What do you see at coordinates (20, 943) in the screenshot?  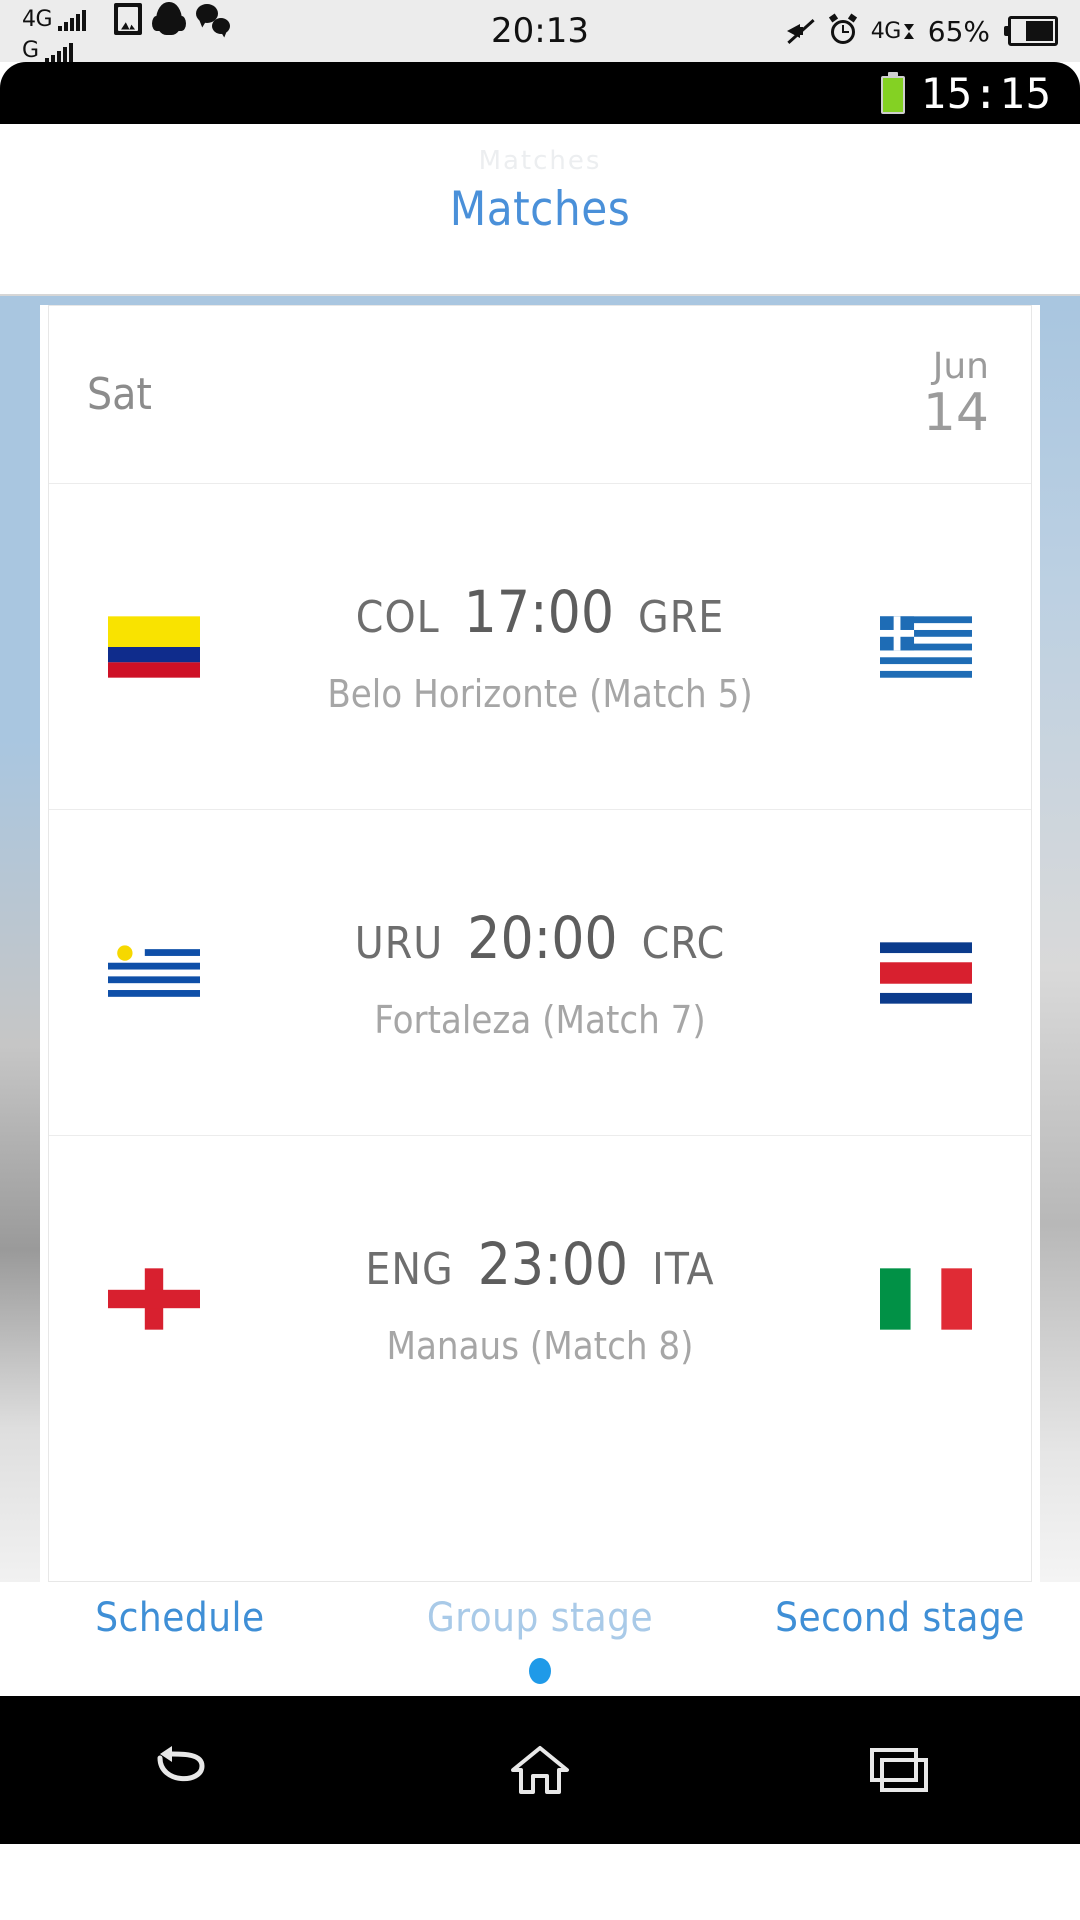 I see `frame-left-rail` at bounding box center [20, 943].